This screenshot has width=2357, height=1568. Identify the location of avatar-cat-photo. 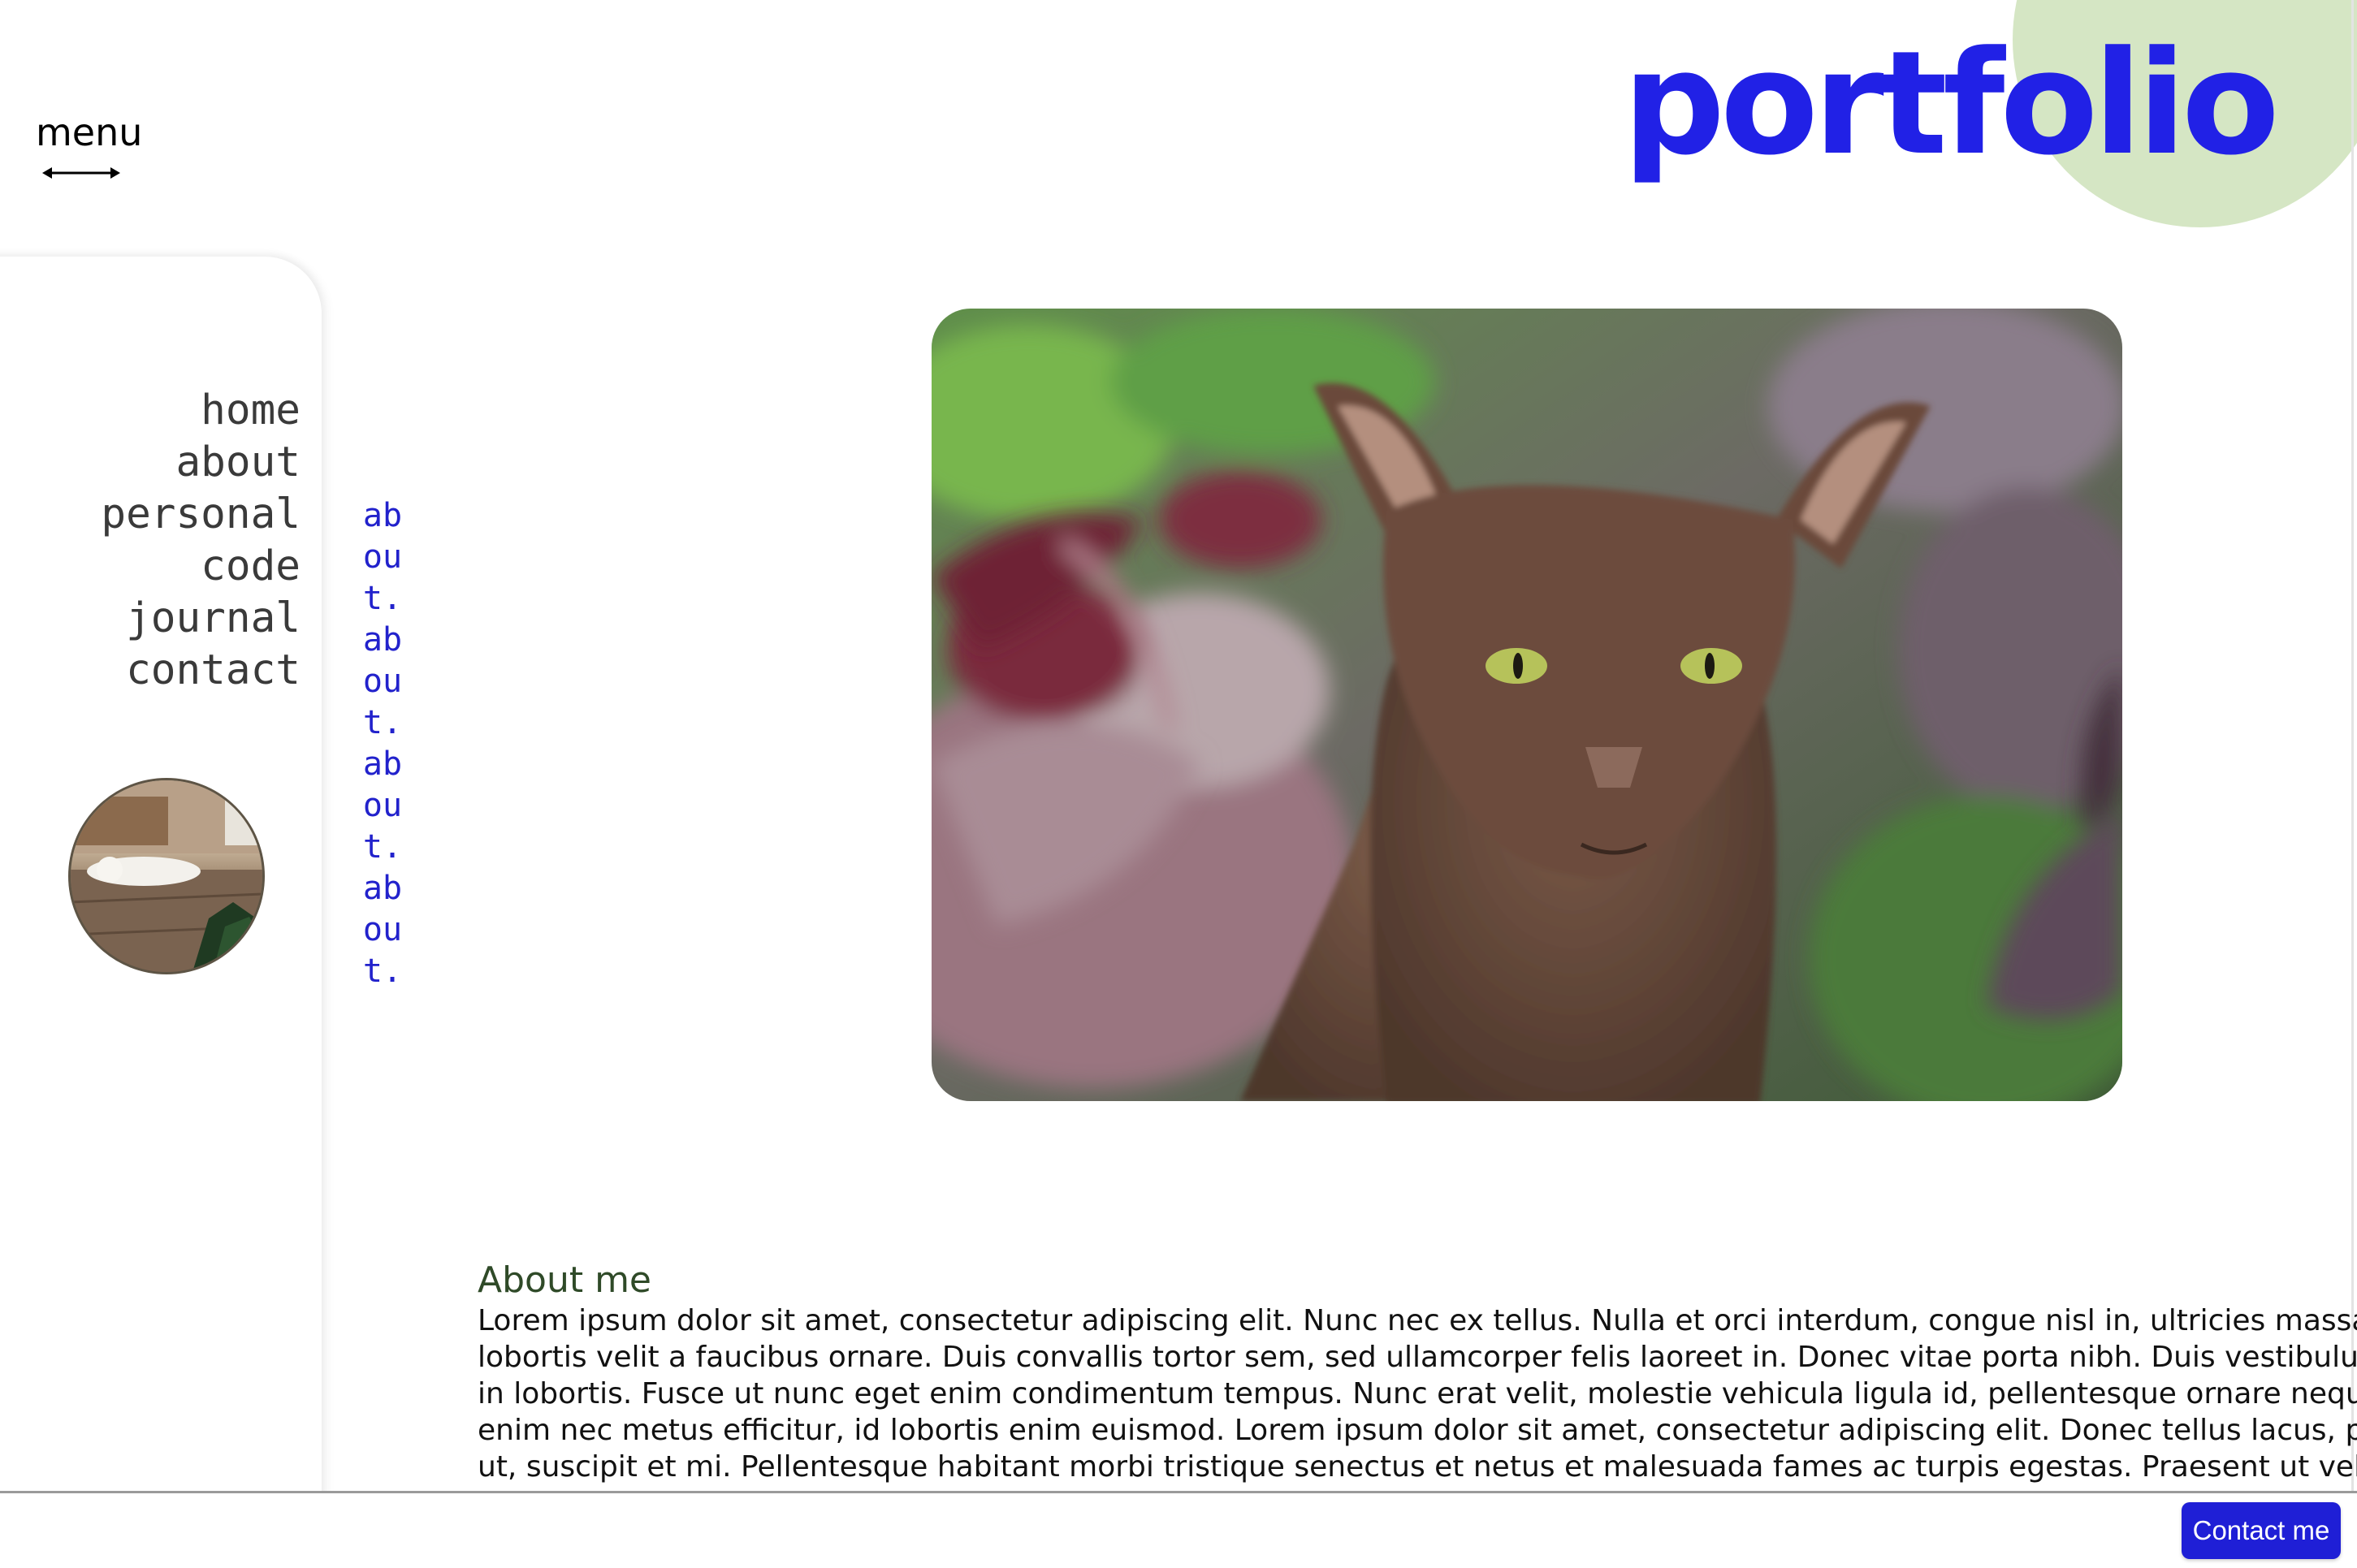
(166, 876).